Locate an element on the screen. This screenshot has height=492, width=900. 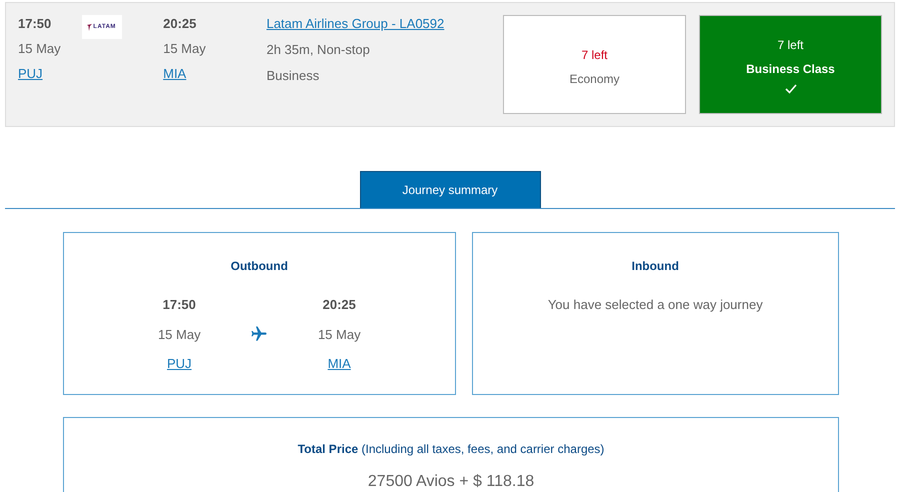
card-title: Outbound is located at coordinates (259, 266).